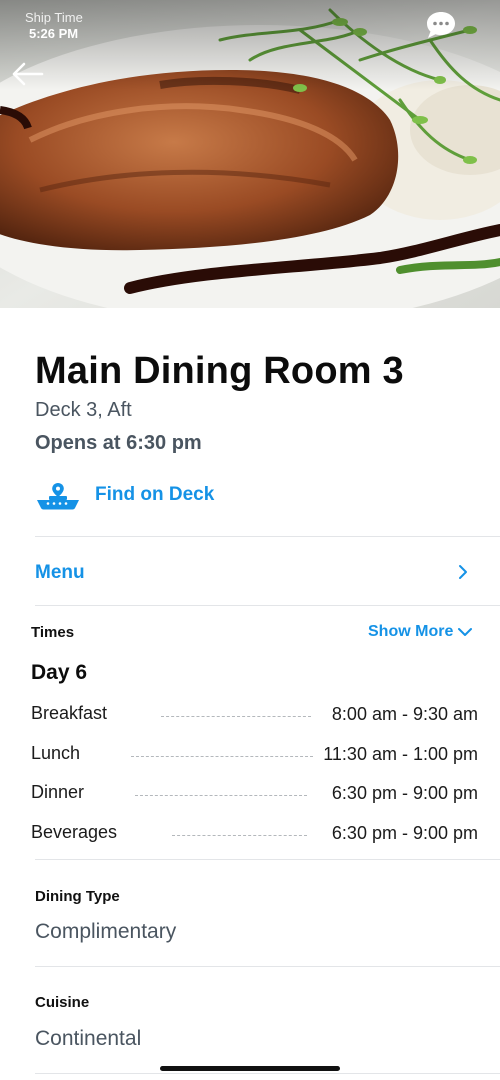 This screenshot has width=500, height=1080. What do you see at coordinates (77, 896) in the screenshot?
I see `dining-type-label: Dining Type` at bounding box center [77, 896].